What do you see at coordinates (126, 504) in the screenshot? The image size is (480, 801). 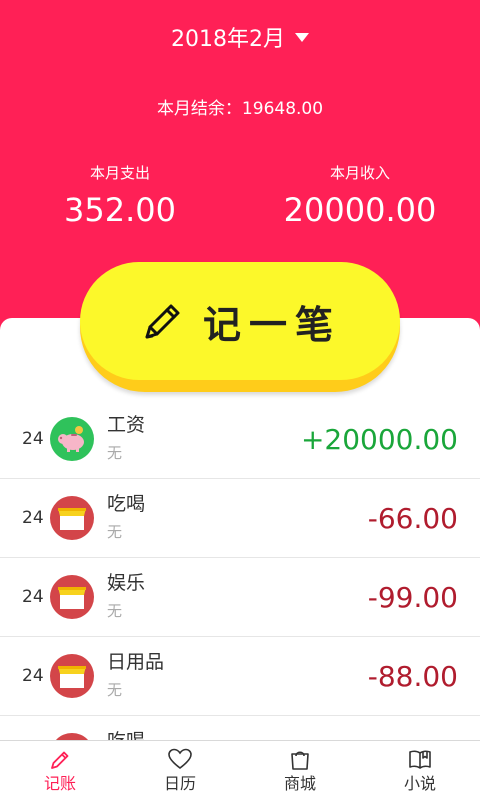 I see `record-category: 吃喝` at bounding box center [126, 504].